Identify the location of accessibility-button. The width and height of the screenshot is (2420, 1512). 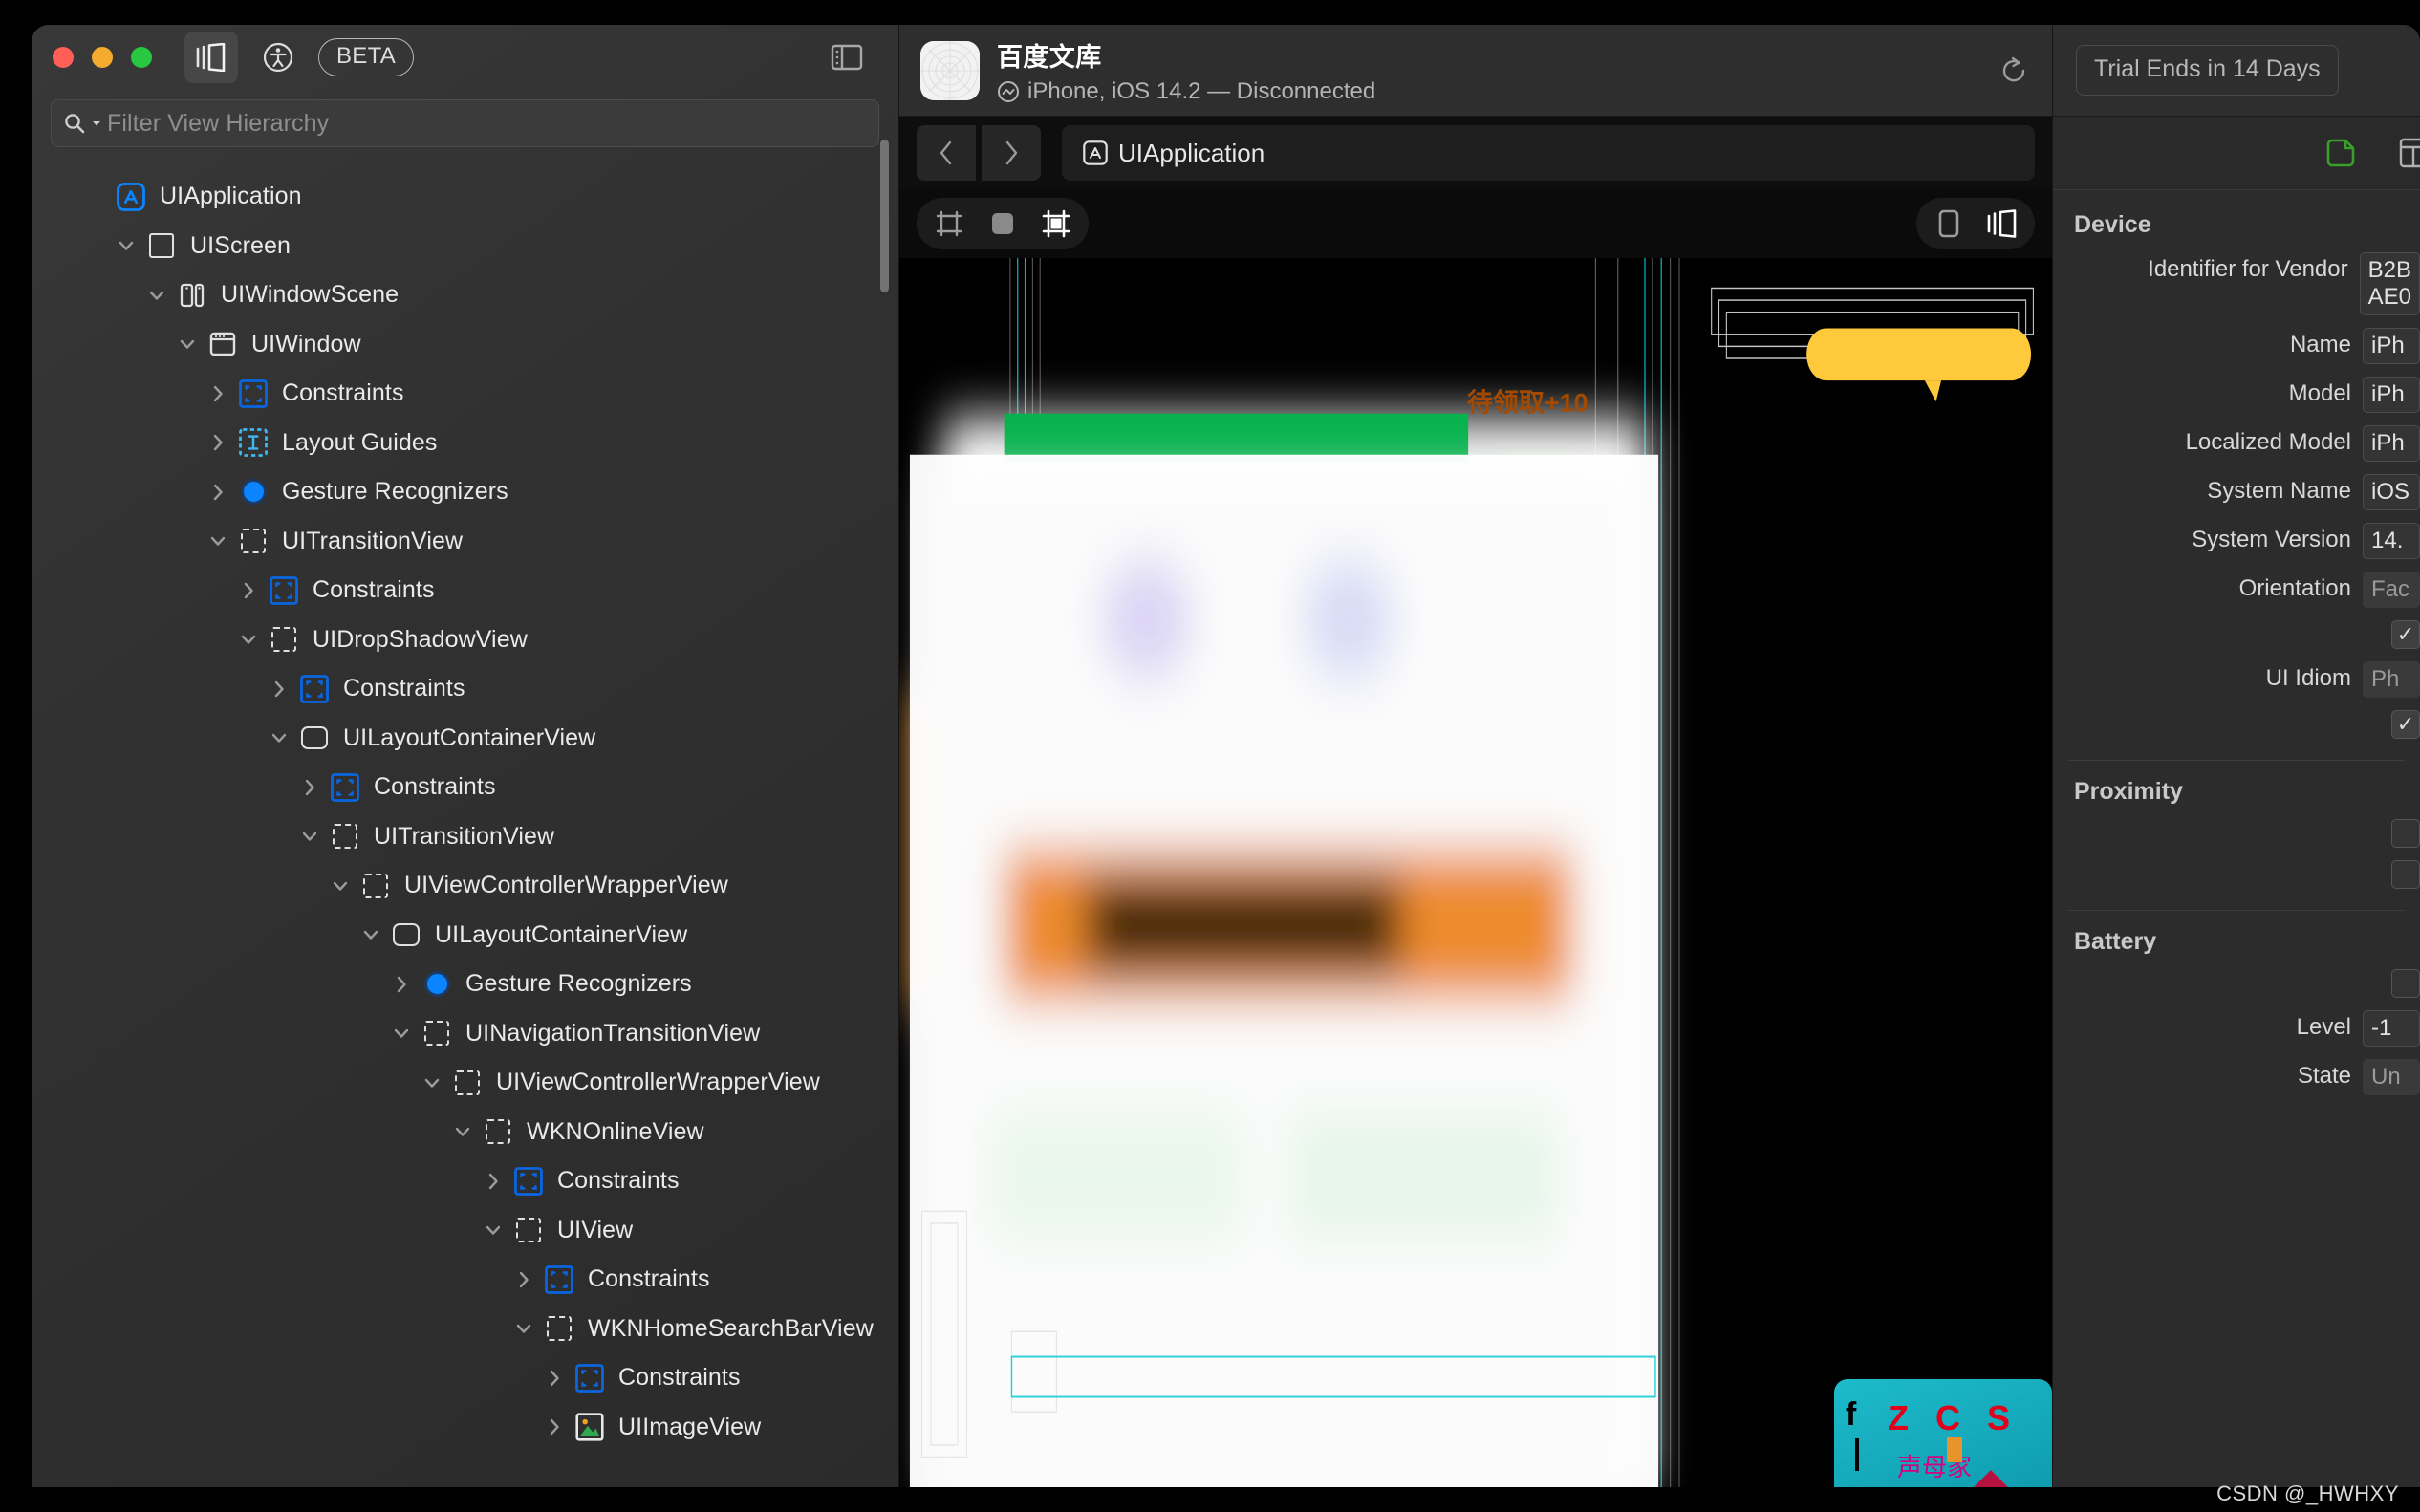
(278, 57).